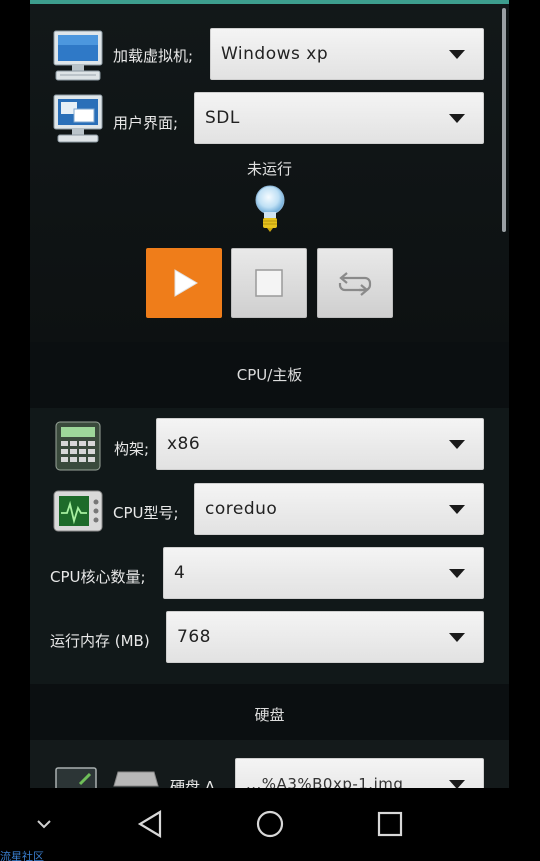  What do you see at coordinates (146, 513) in the screenshot?
I see `cpu-model-label: CPU型号;` at bounding box center [146, 513].